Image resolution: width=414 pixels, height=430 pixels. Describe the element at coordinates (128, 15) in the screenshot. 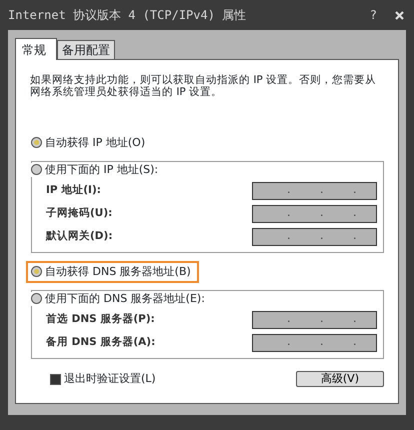

I see `window-title: Internet 协议版本 4 (TCP/IPv4) 属性` at that location.